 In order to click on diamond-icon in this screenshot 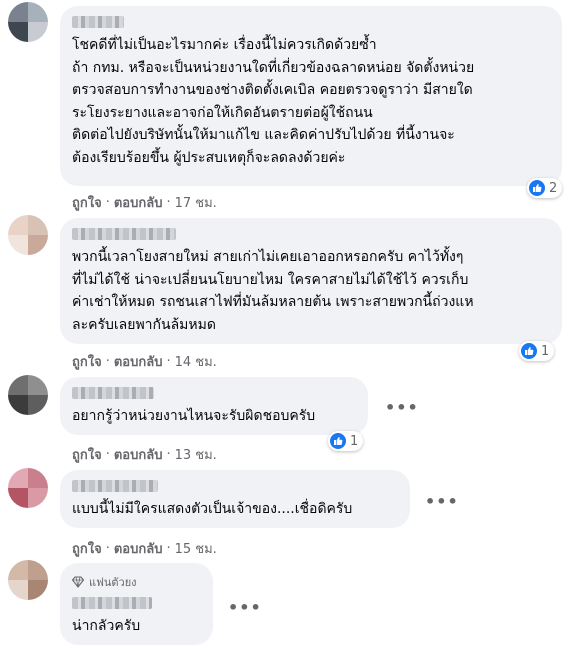, I will do `click(78, 582)`.